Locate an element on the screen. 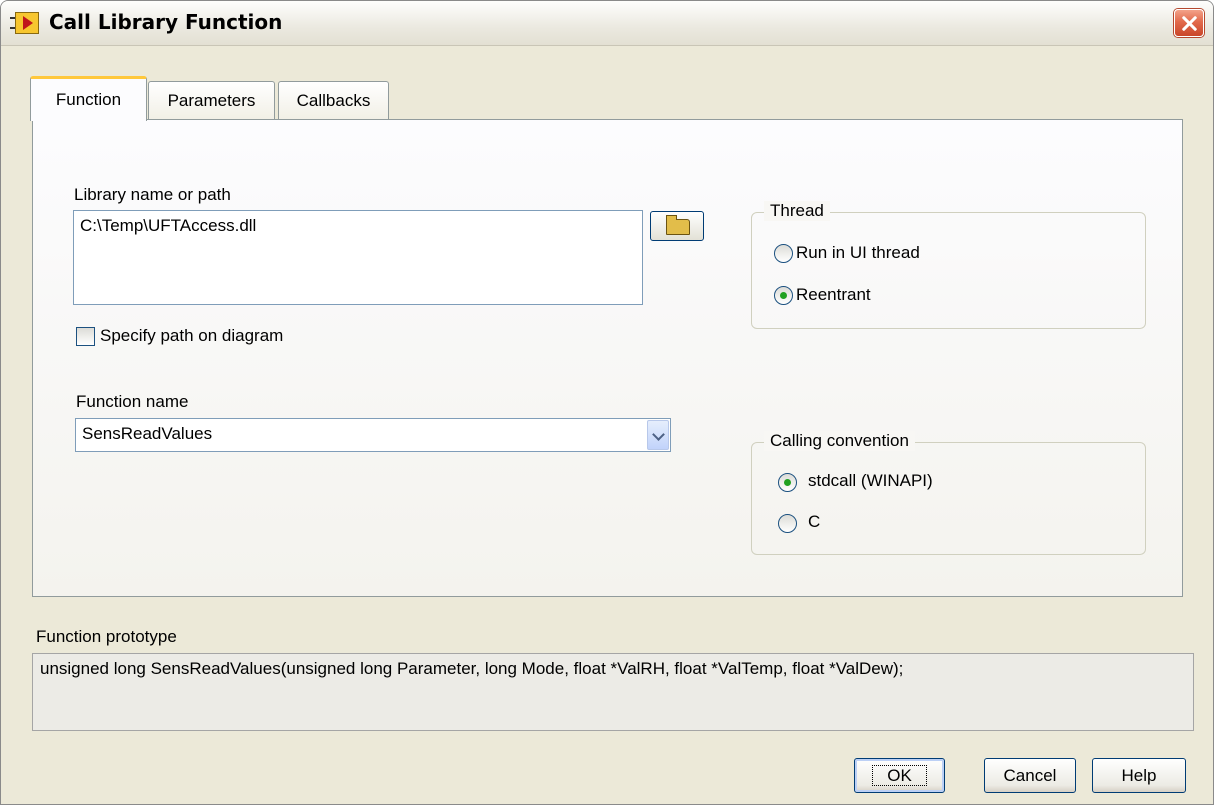  tab-parameters: Parameters is located at coordinates (211, 101).